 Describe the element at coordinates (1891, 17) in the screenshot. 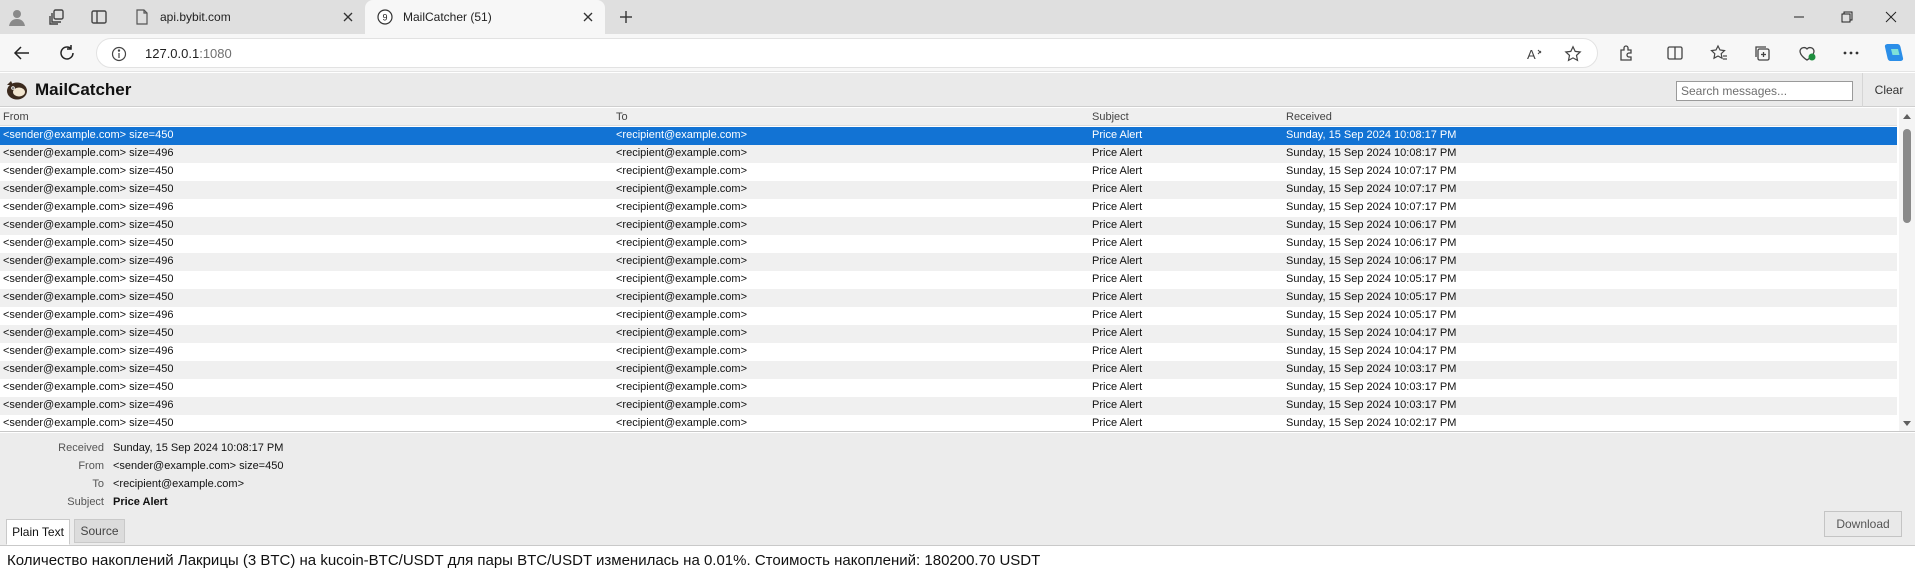

I see `close-window-button` at that location.